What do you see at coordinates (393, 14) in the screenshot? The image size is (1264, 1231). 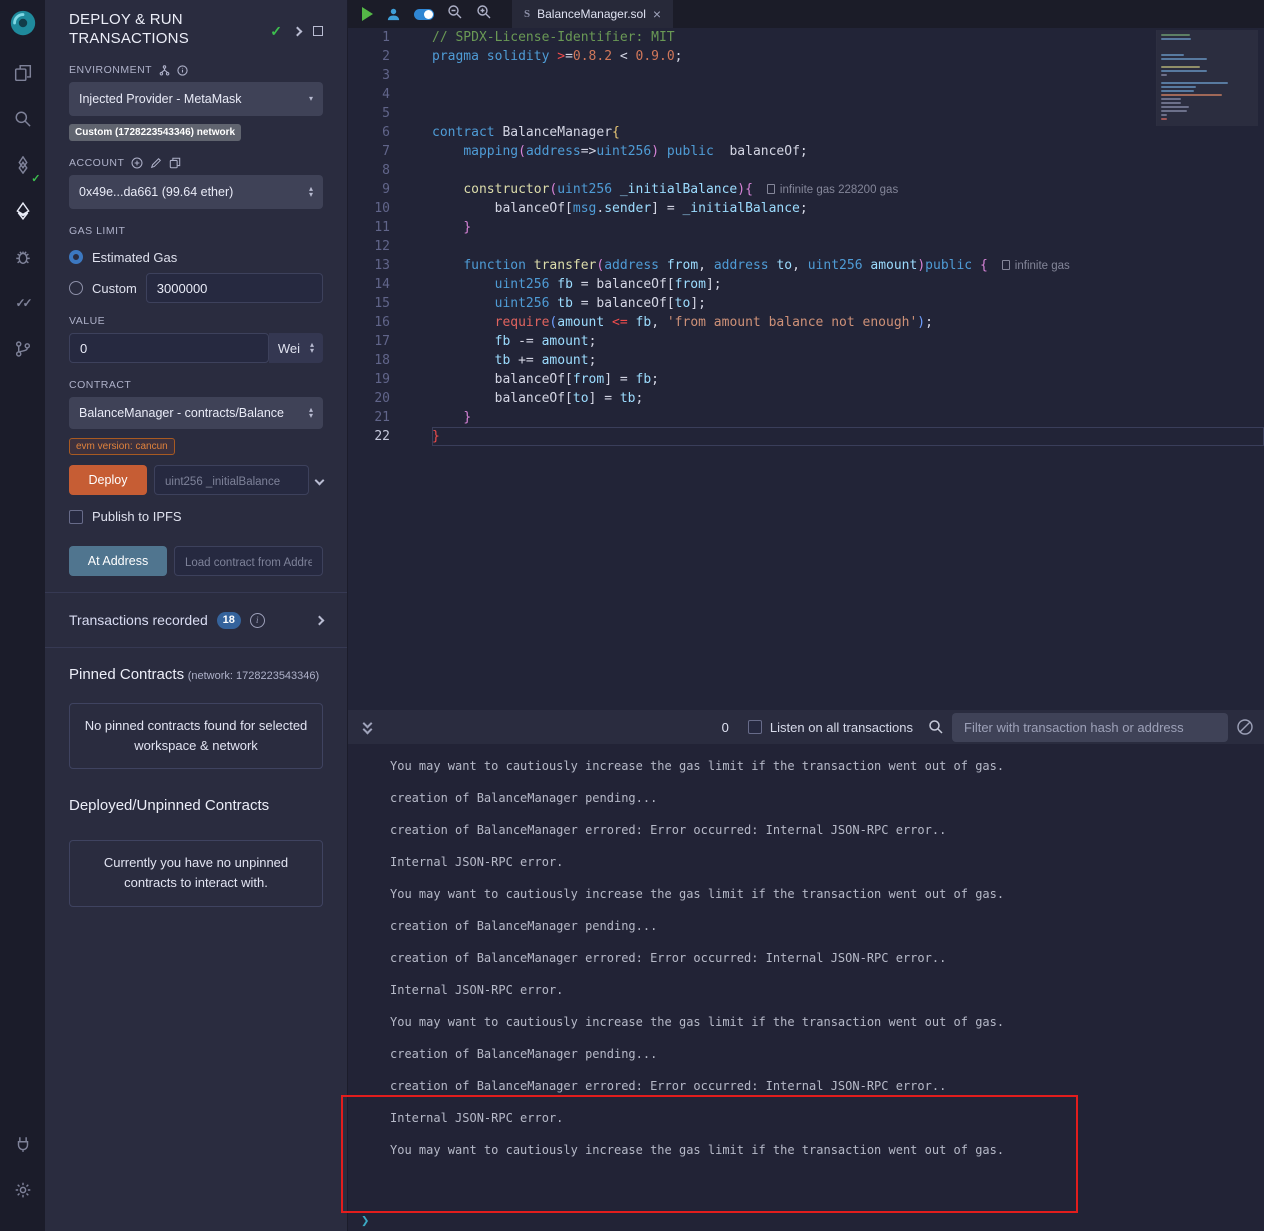 I see `assistant-person-icon` at bounding box center [393, 14].